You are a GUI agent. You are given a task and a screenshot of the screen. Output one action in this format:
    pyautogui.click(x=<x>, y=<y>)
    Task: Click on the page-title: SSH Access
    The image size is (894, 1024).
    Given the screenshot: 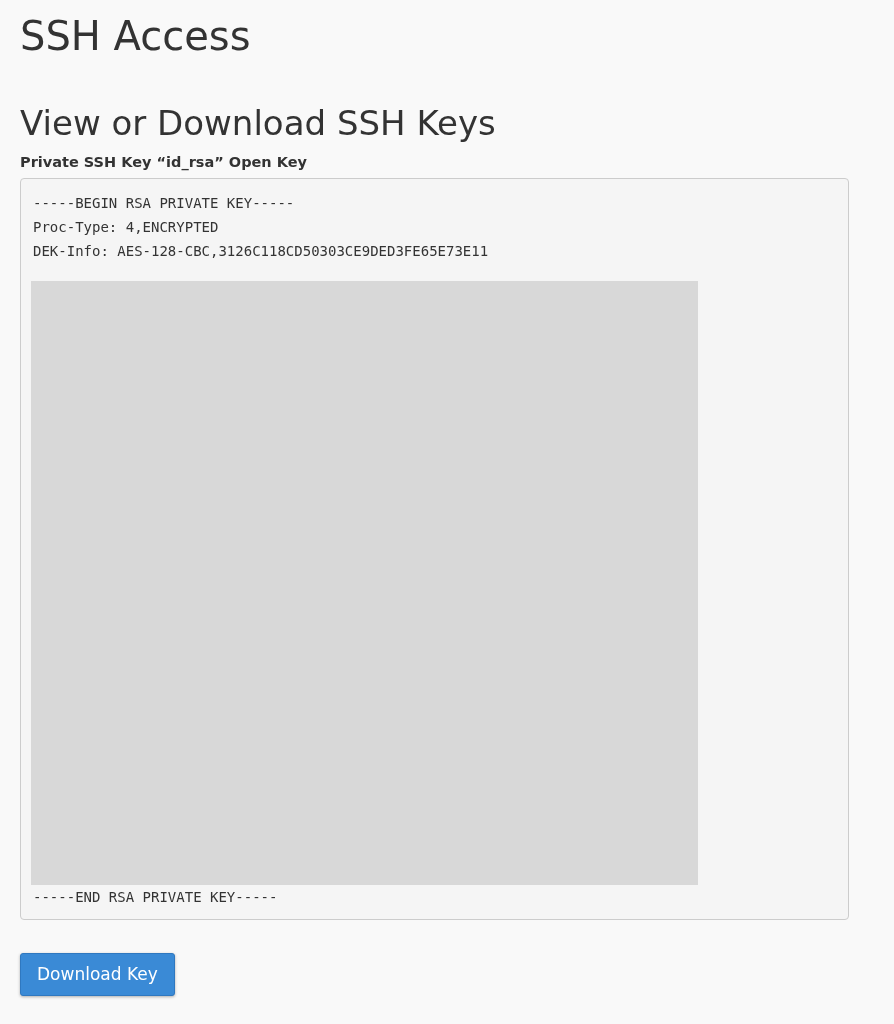 What is the action you would take?
    pyautogui.click(x=136, y=36)
    